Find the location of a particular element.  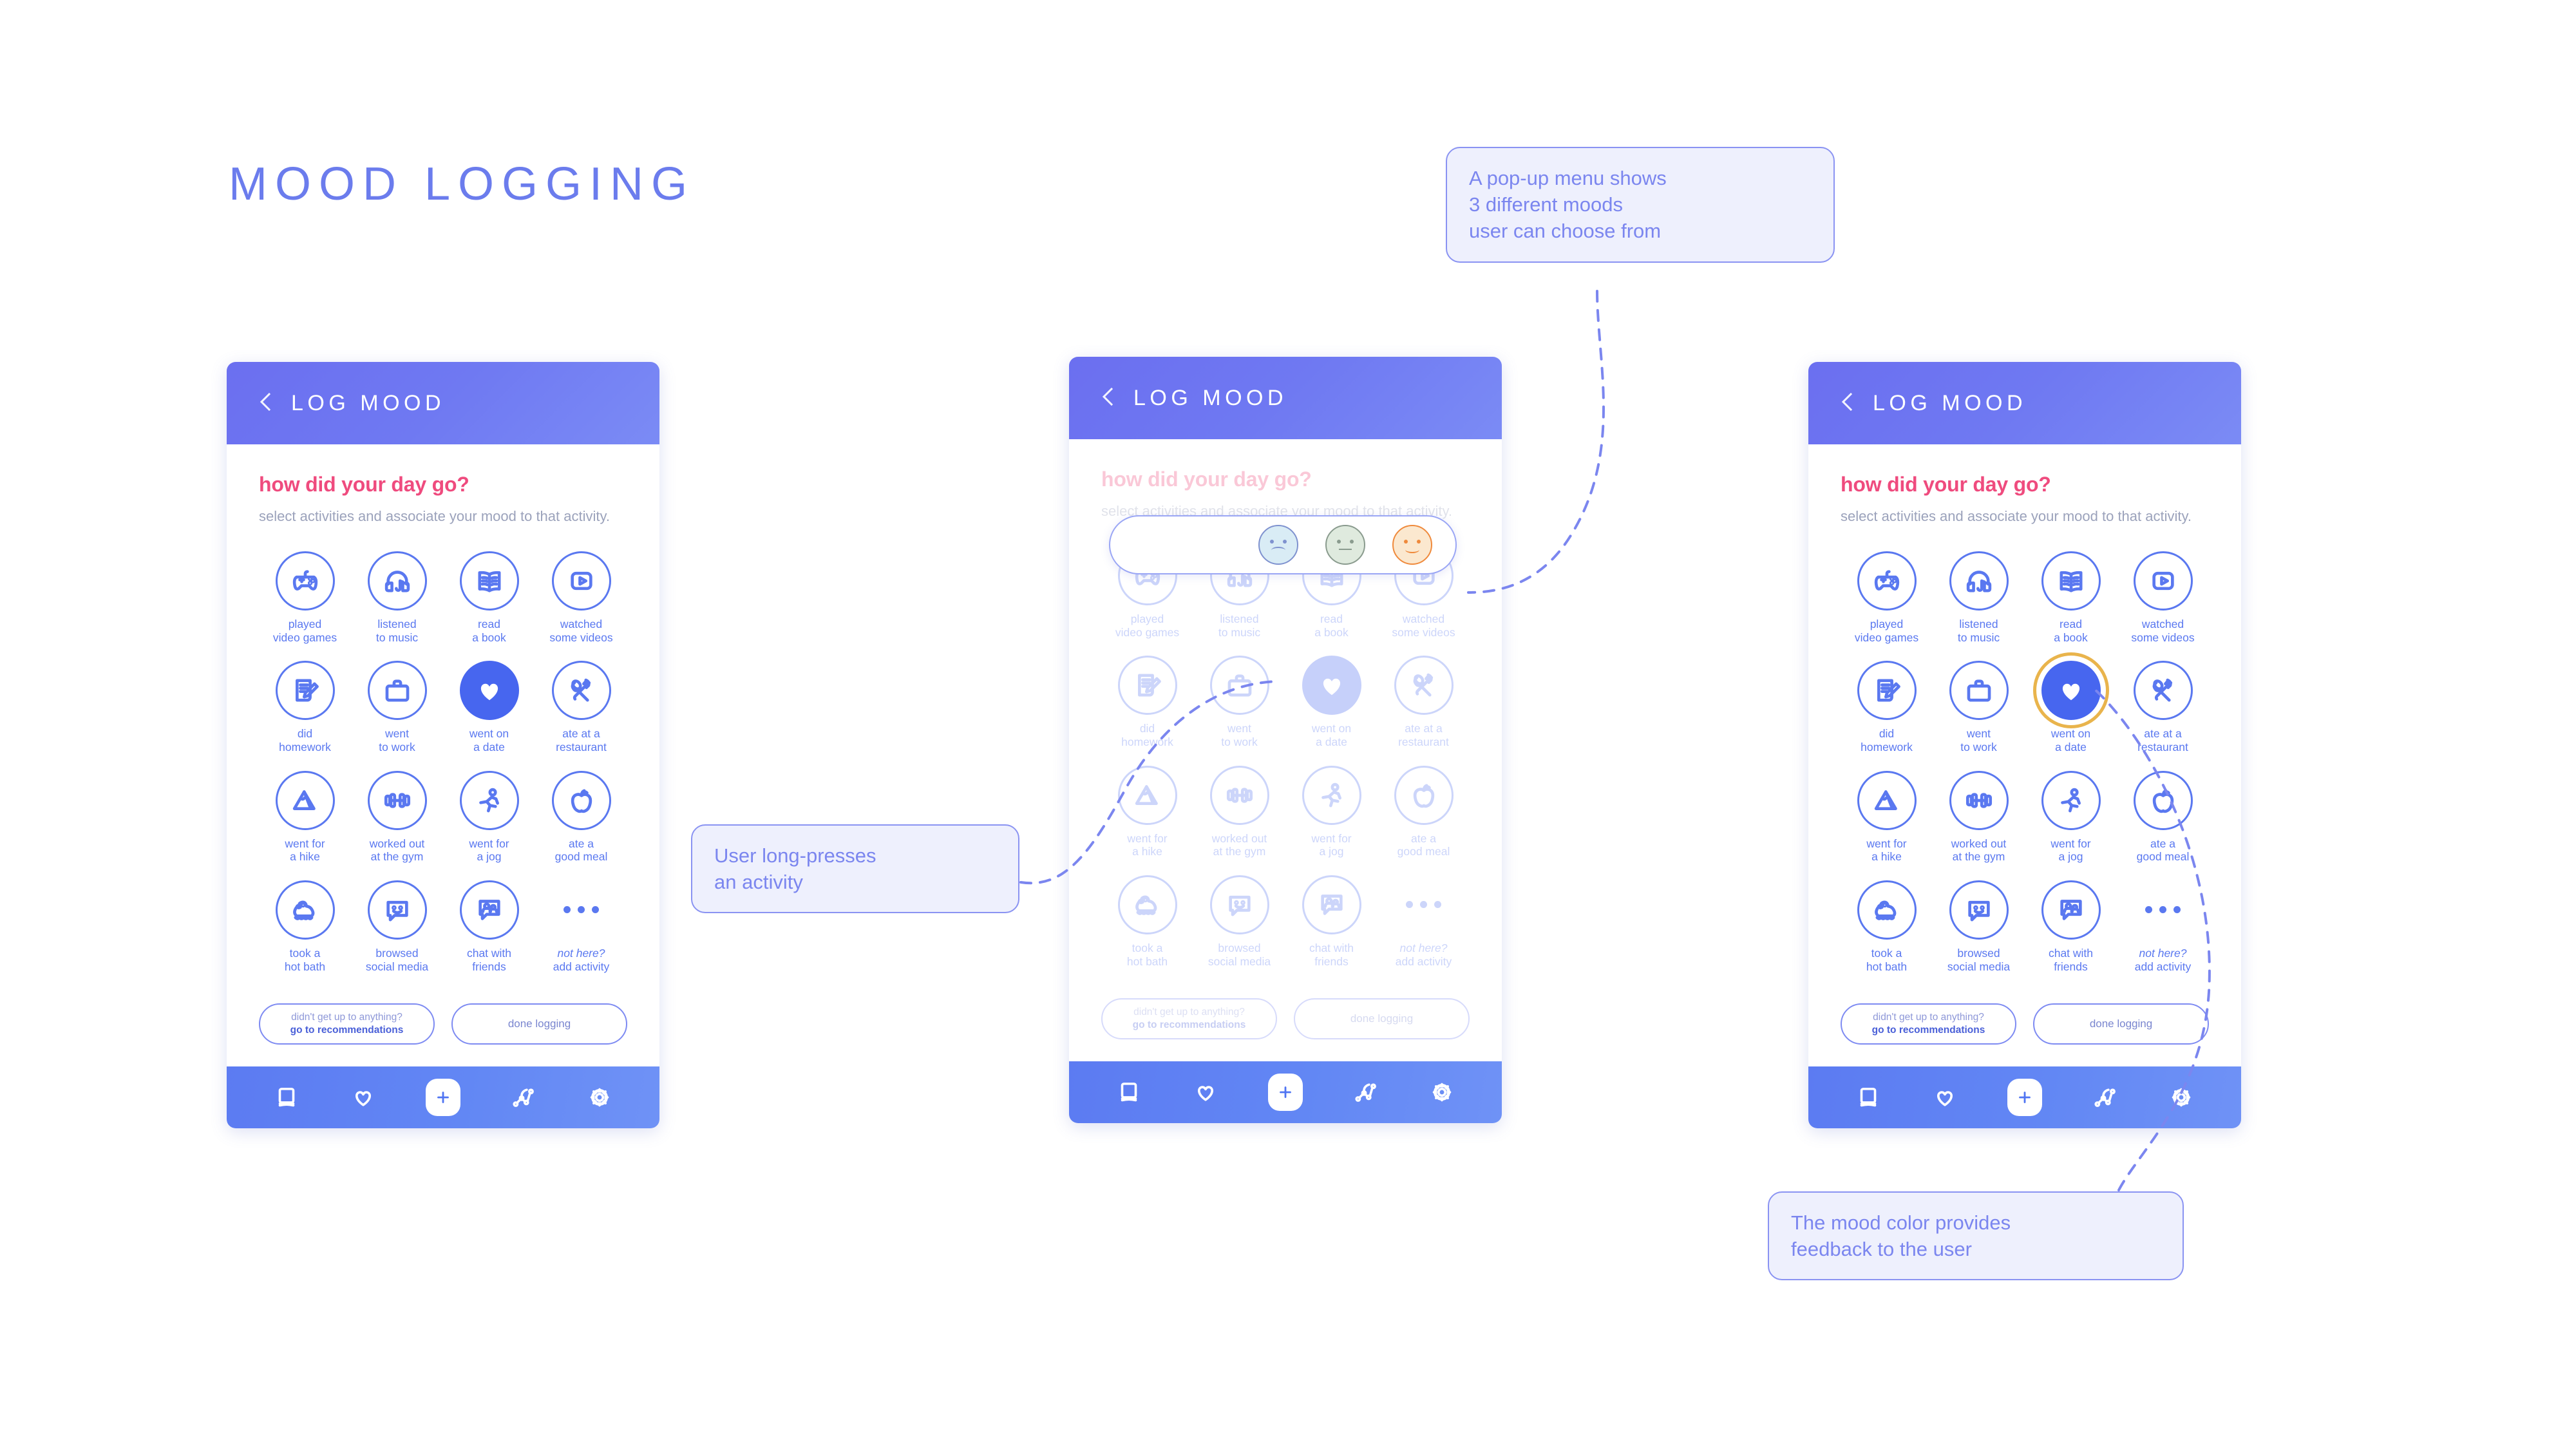

happy-face-icon is located at coordinates (1412, 545).